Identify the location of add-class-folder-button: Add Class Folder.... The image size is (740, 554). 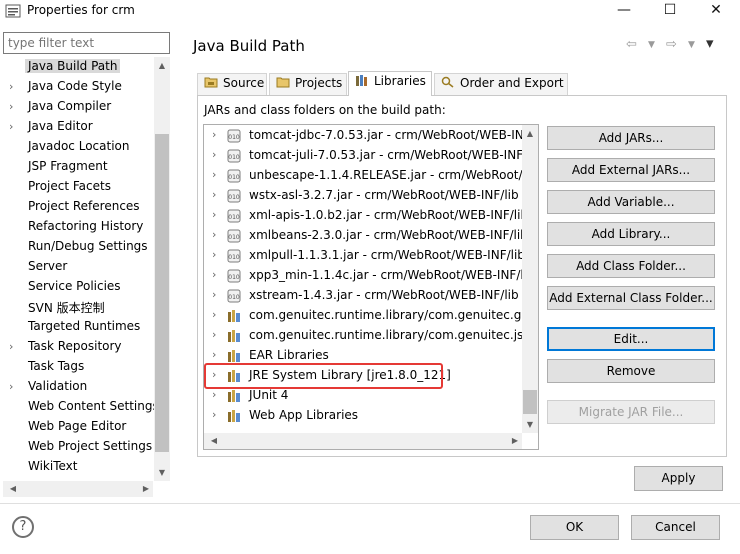
(631, 266).